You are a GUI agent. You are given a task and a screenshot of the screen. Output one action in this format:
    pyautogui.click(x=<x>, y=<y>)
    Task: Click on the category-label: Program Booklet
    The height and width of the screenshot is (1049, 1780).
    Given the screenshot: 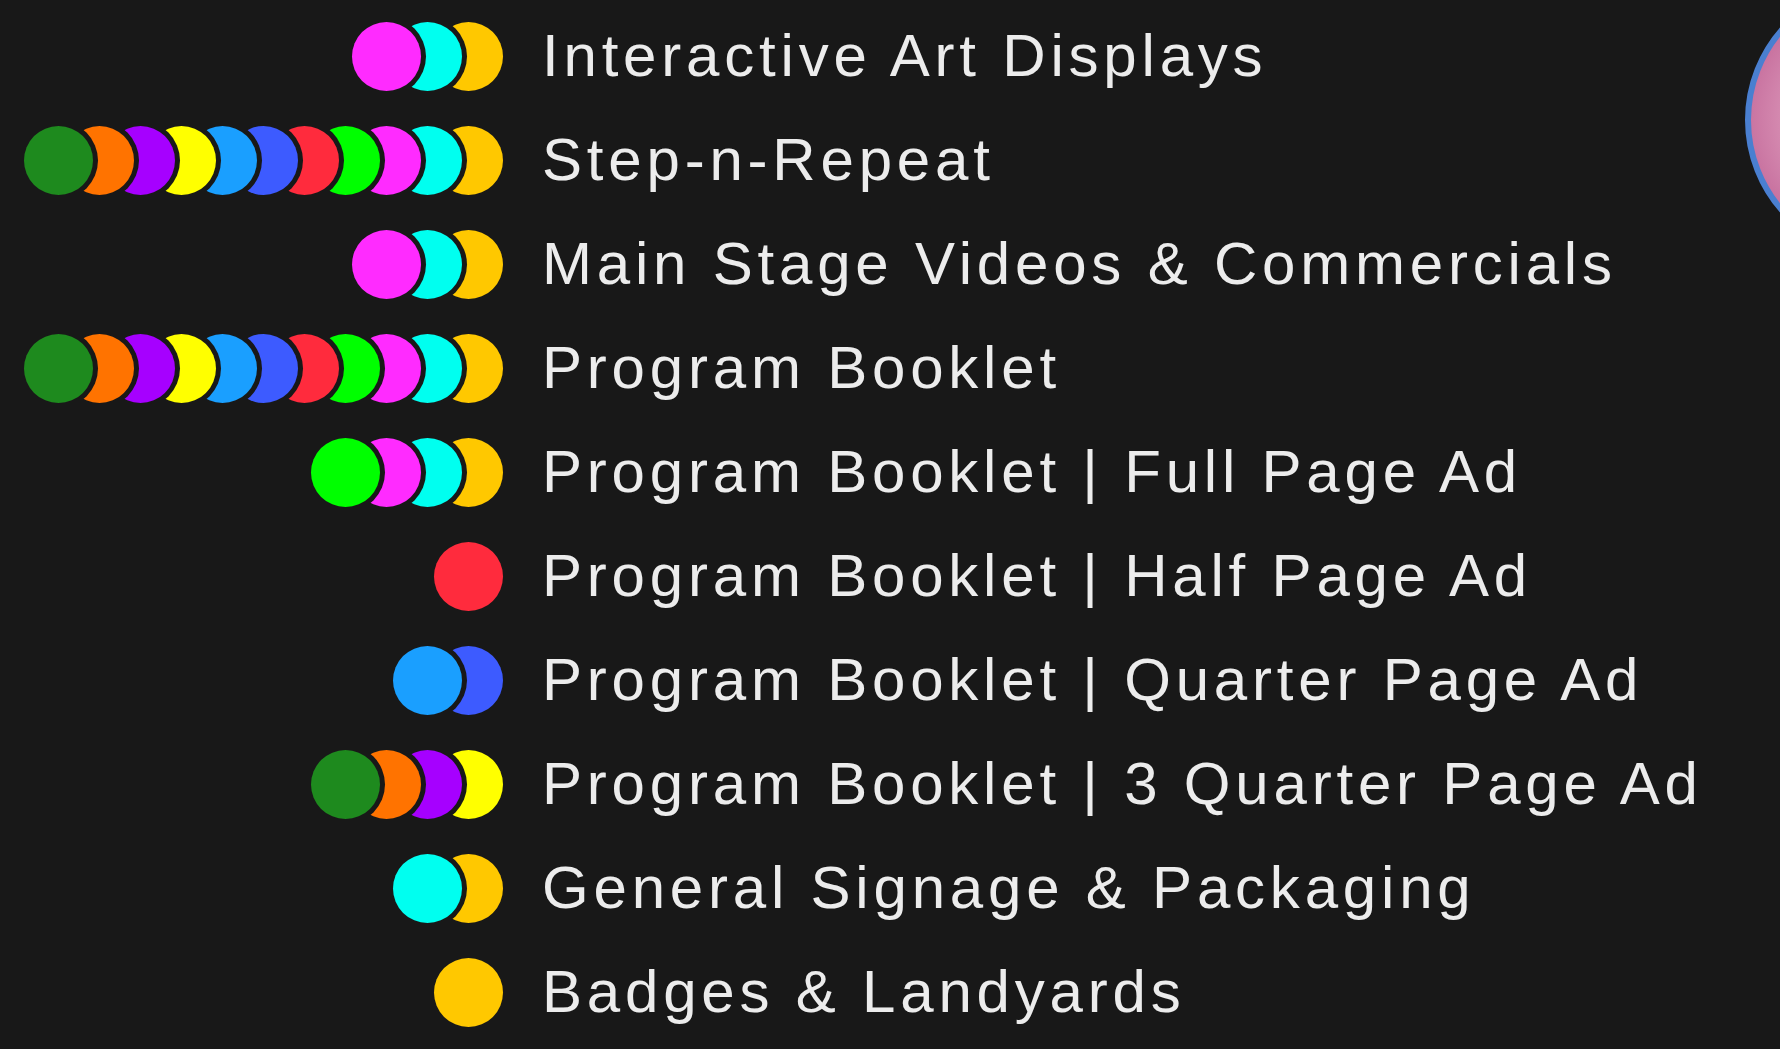 What is the action you would take?
    pyautogui.click(x=801, y=368)
    